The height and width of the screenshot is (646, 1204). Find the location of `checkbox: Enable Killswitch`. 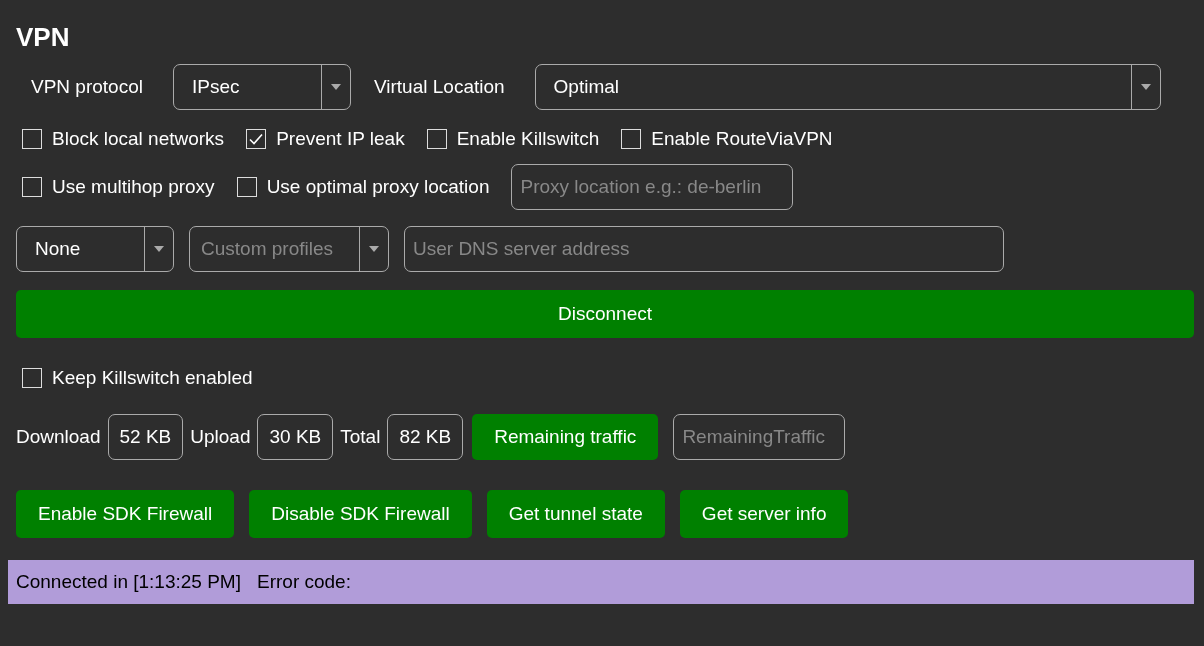

checkbox: Enable Killswitch is located at coordinates (513, 139).